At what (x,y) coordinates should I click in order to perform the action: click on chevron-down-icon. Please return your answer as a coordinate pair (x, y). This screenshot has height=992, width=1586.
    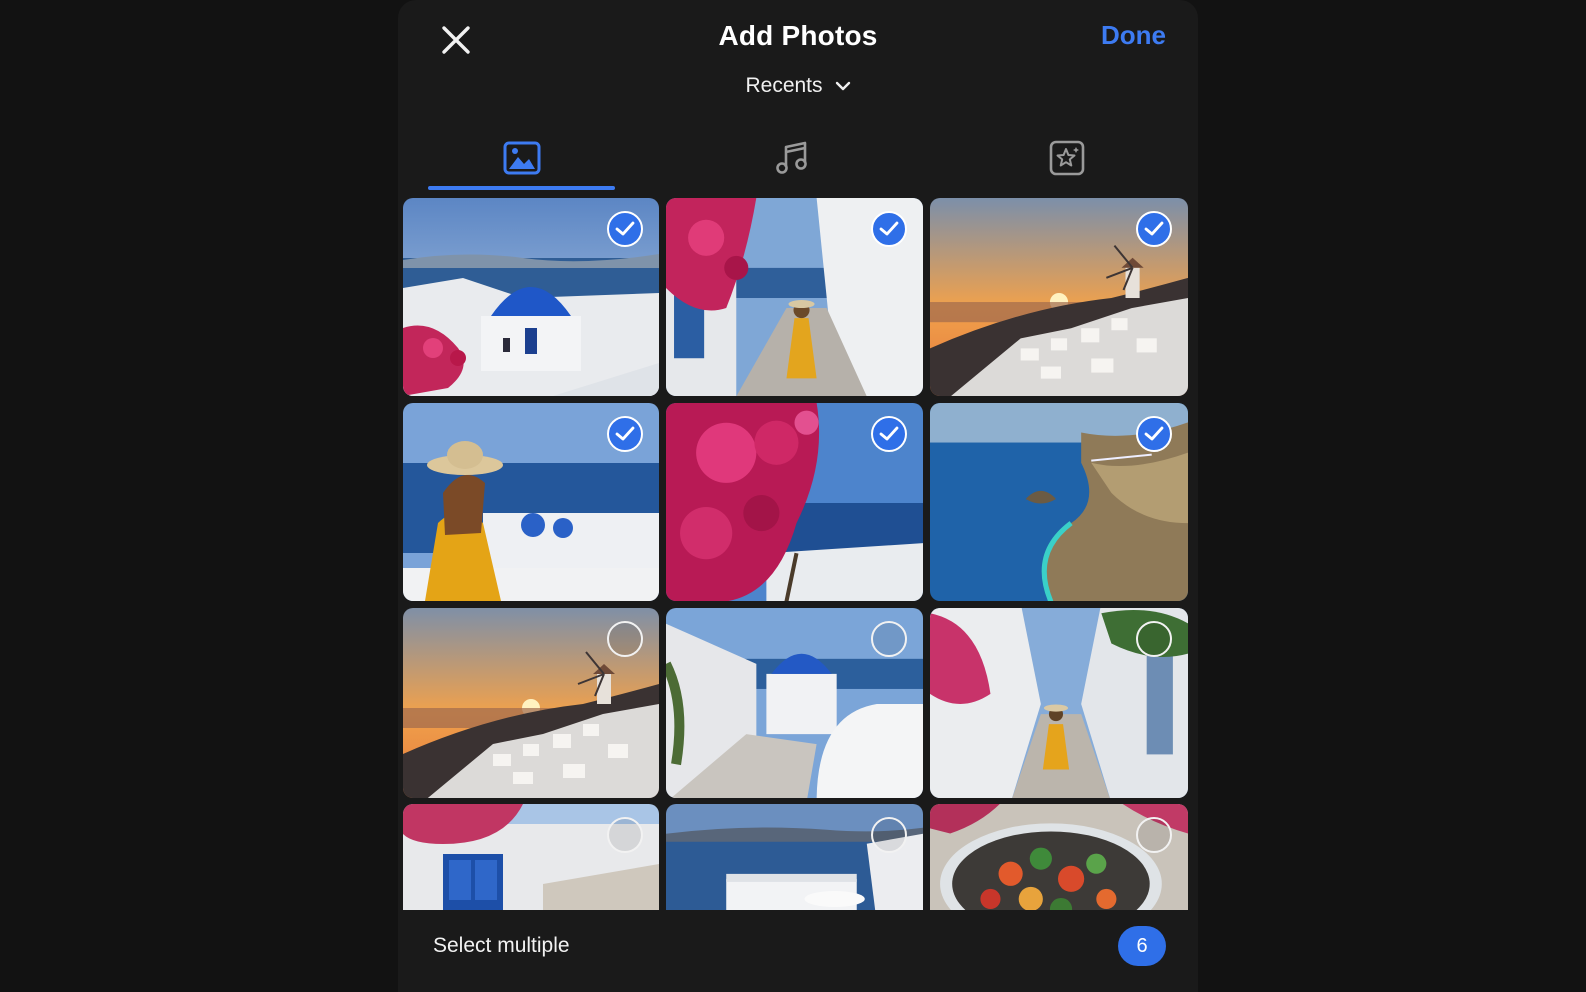
    Looking at the image, I should click on (842, 86).